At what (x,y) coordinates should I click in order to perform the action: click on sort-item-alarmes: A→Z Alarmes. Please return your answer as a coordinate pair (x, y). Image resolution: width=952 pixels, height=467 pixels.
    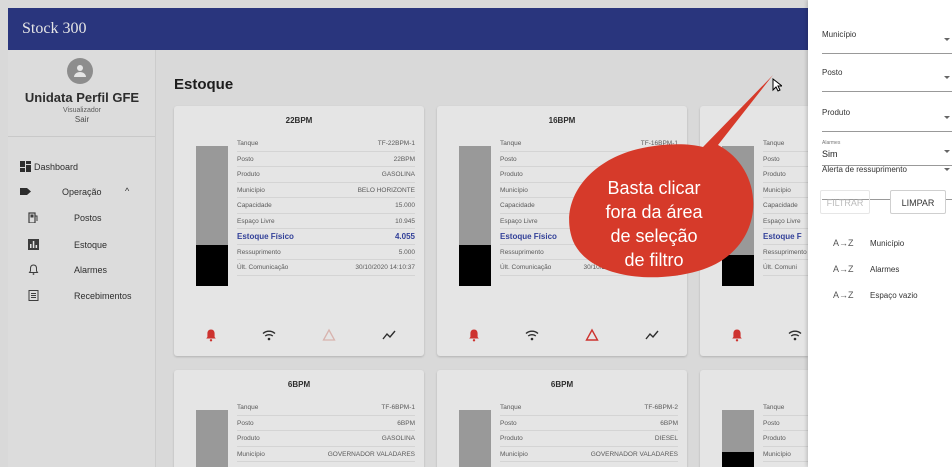
    Looking at the image, I should click on (892, 271).